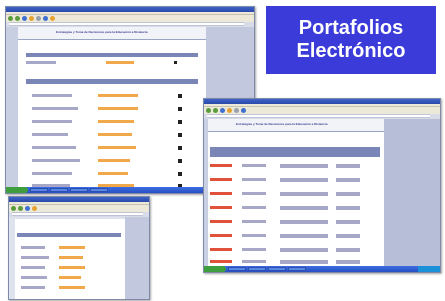  I want to click on taskbar, so click(322, 269).